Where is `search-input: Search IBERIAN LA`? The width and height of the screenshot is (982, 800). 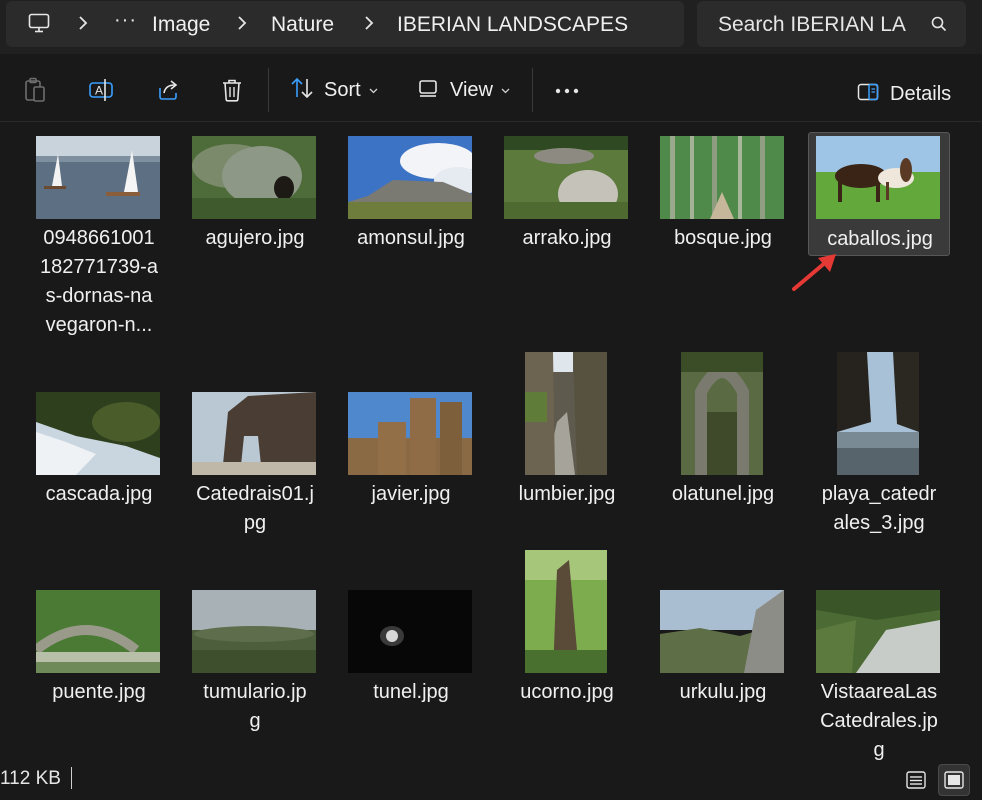
search-input: Search IBERIAN LA is located at coordinates (831, 24).